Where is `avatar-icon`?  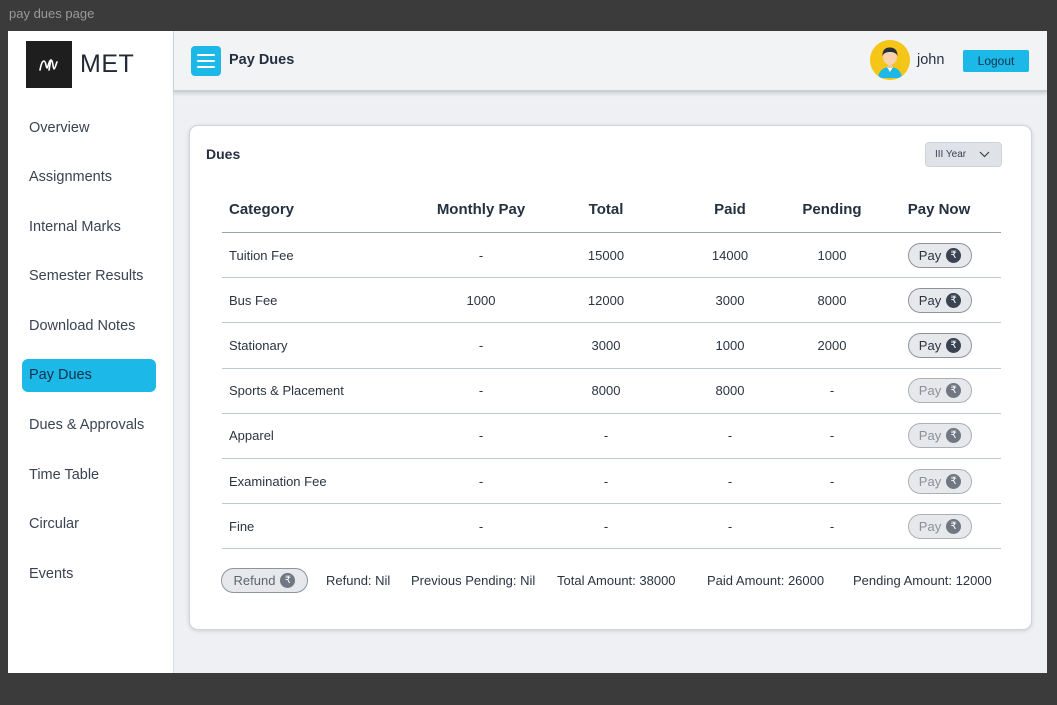
avatar-icon is located at coordinates (890, 60).